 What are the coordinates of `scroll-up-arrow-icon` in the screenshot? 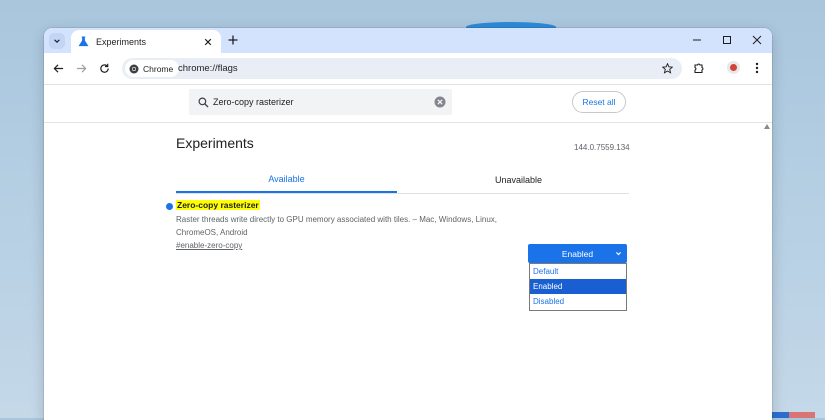 It's located at (767, 126).